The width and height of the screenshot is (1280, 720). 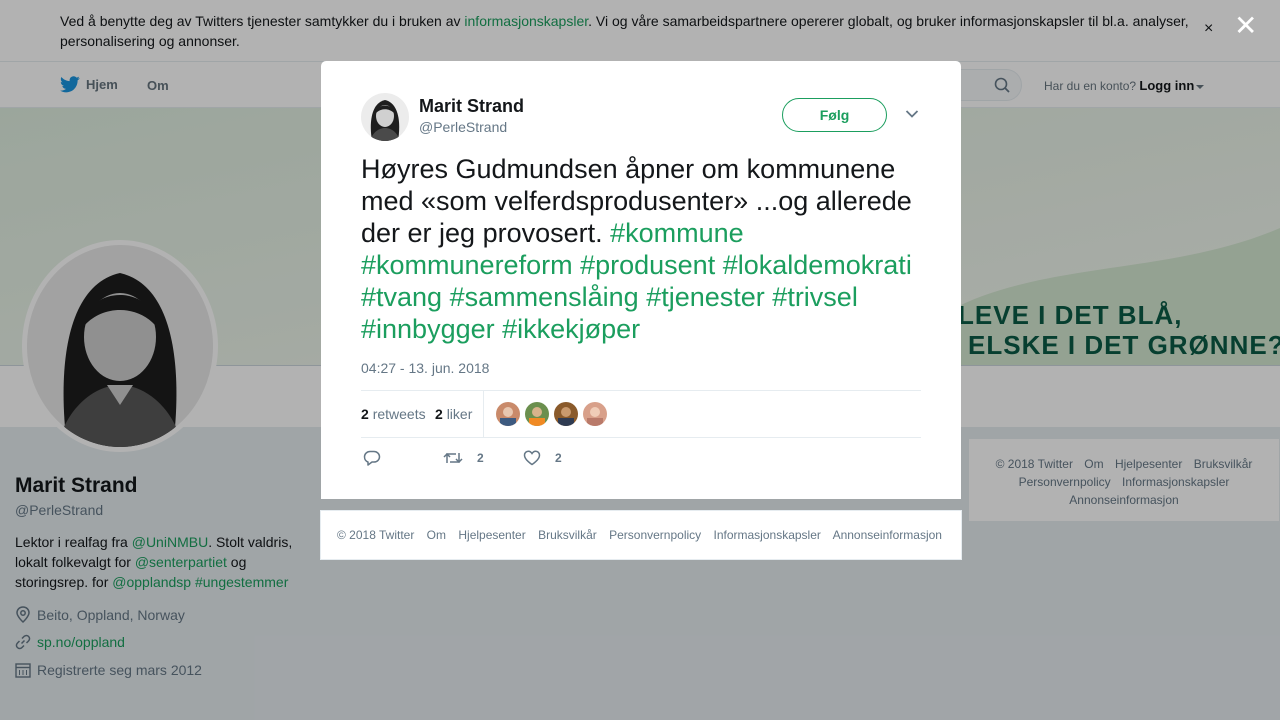 I want to click on like-button: 2, so click(x=542, y=458).